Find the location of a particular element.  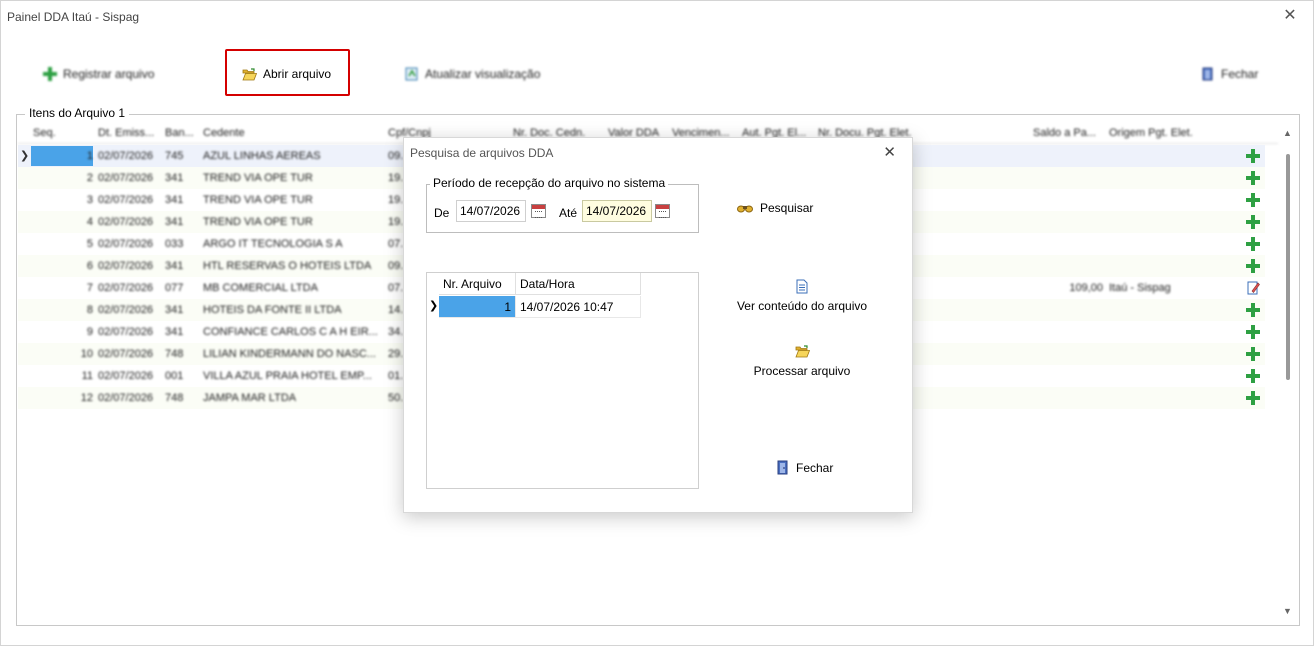

view-file-content-button: Ver conteúdo do arquivo is located at coordinates (802, 296).